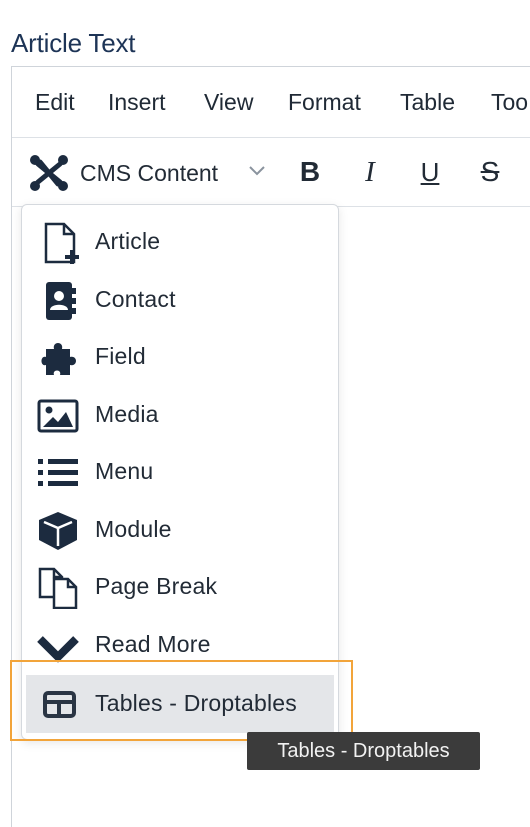 This screenshot has height=827, width=530. What do you see at coordinates (58, 588) in the screenshot?
I see `copy-pages-icon` at bounding box center [58, 588].